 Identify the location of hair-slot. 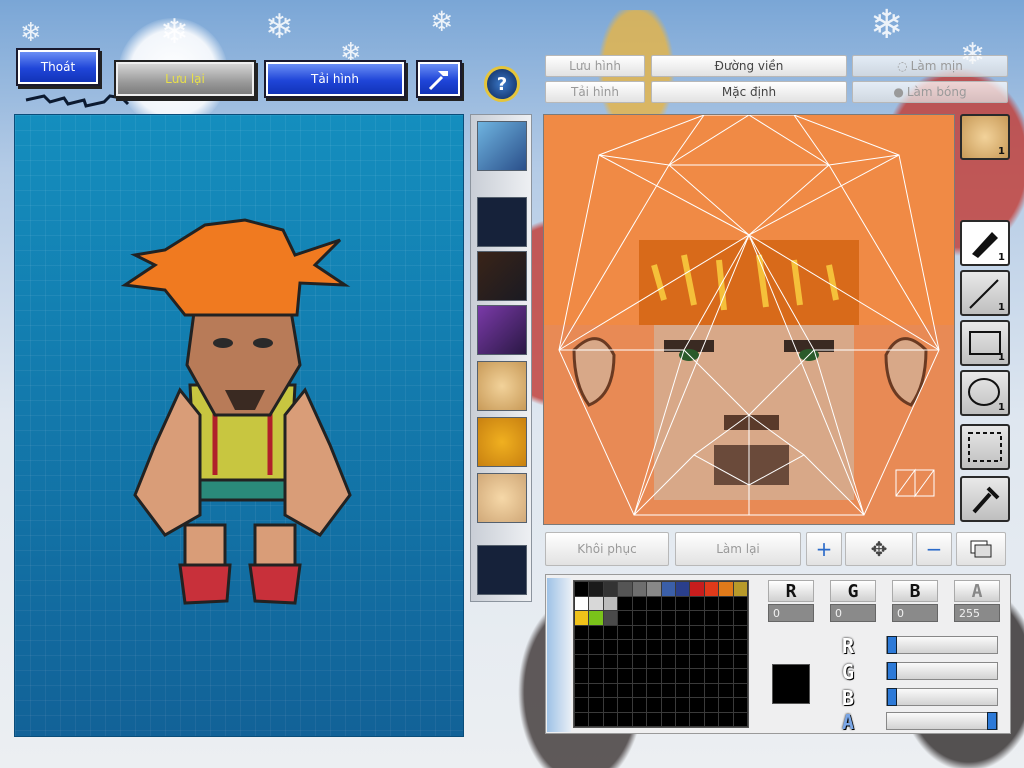
(502, 276).